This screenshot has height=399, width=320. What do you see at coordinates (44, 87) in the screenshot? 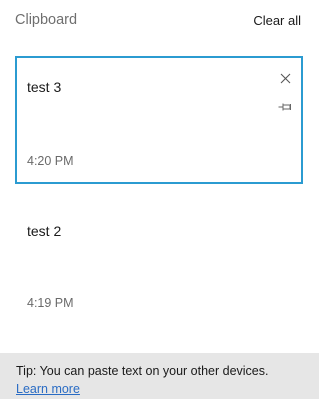
I see `clipboard-item-text: test 3` at bounding box center [44, 87].